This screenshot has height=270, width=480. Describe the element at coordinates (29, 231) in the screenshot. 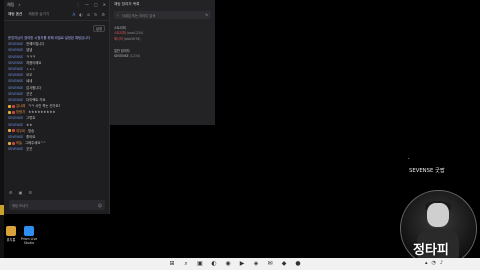

I see `prism-app-icon` at that location.